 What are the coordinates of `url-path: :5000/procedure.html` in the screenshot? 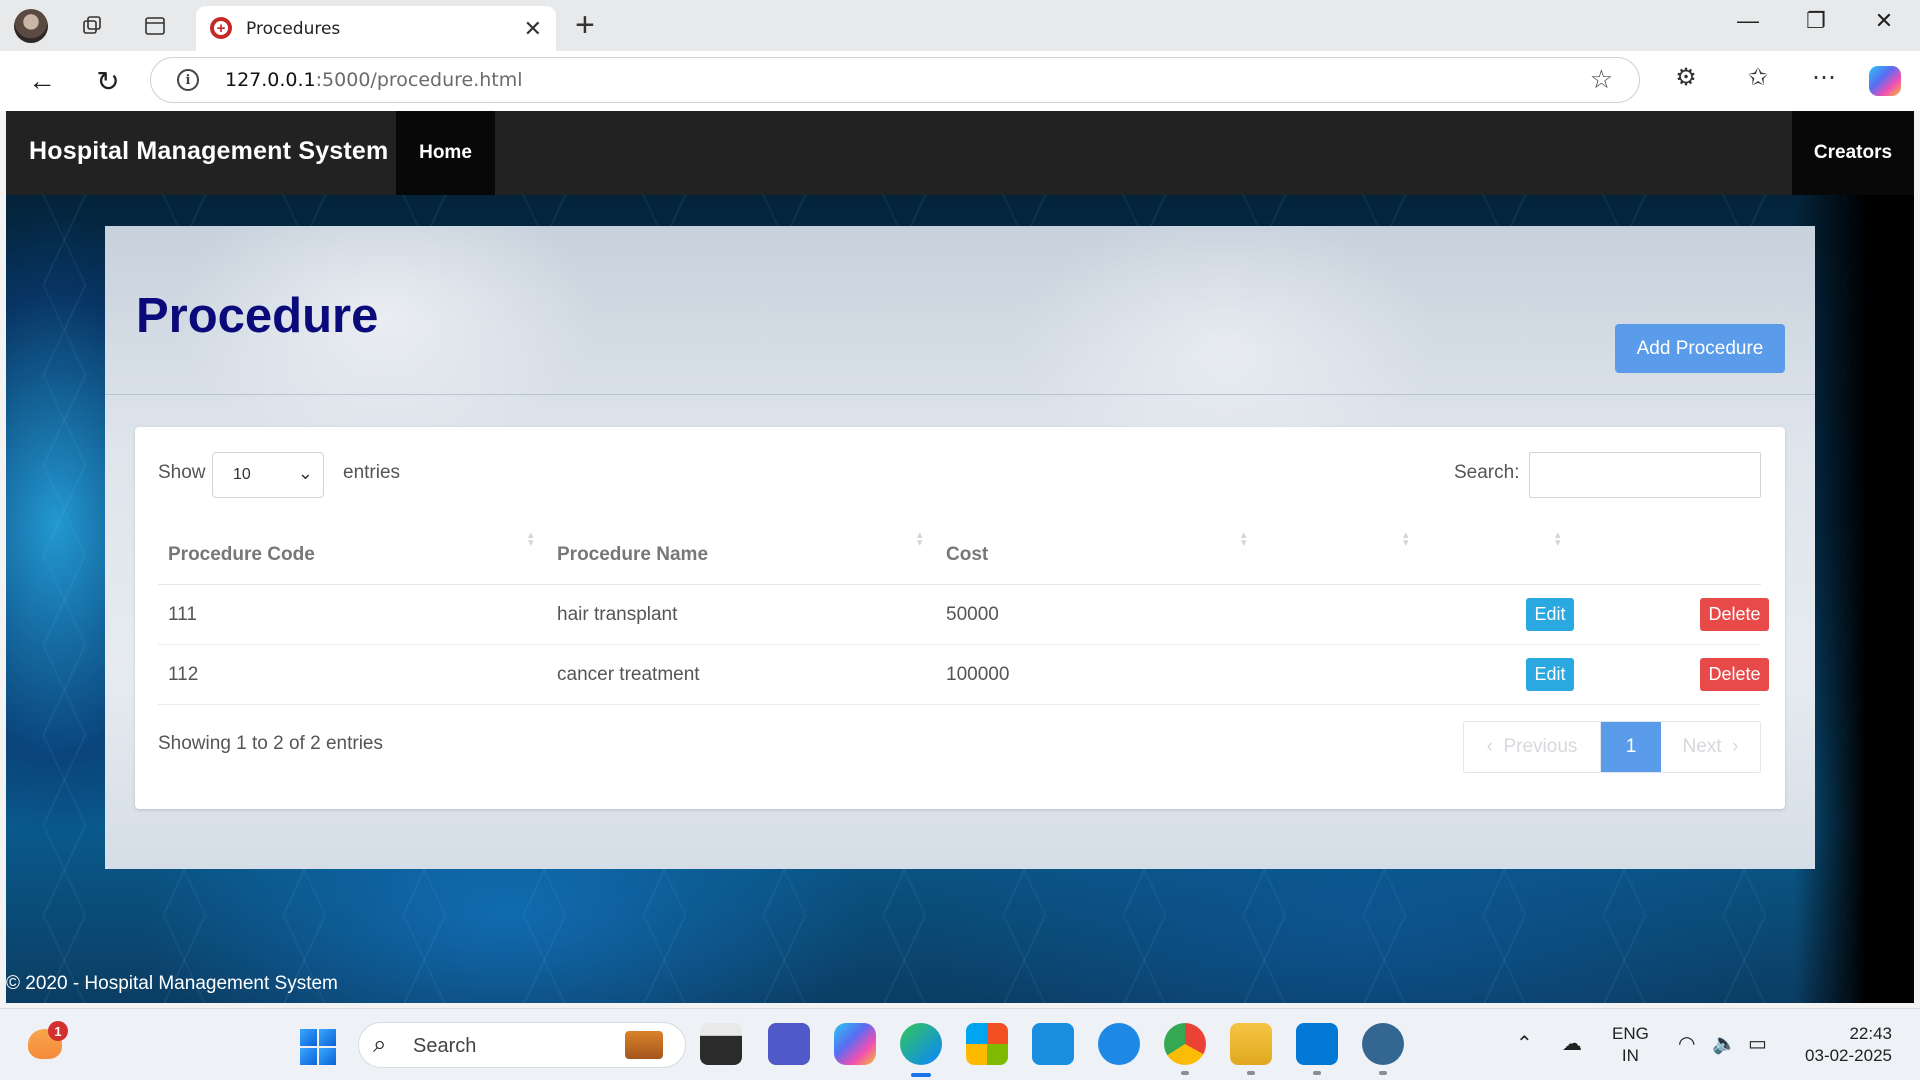 It's located at (419, 80).